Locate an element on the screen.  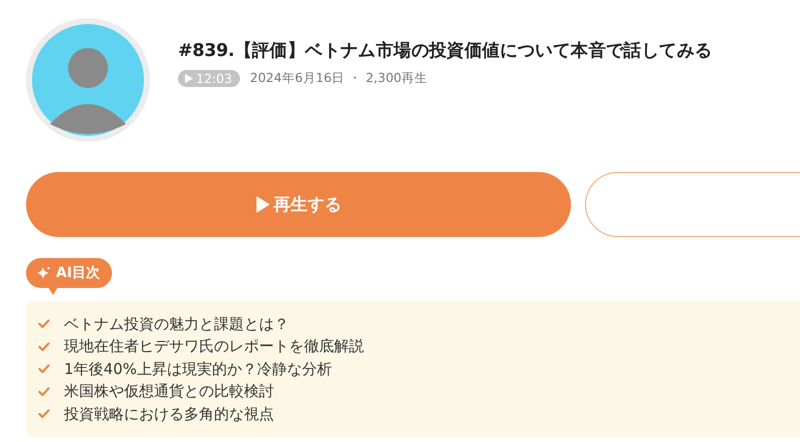
toc-item: ベトナム投資の魅力と課題とは？ is located at coordinates (176, 324).